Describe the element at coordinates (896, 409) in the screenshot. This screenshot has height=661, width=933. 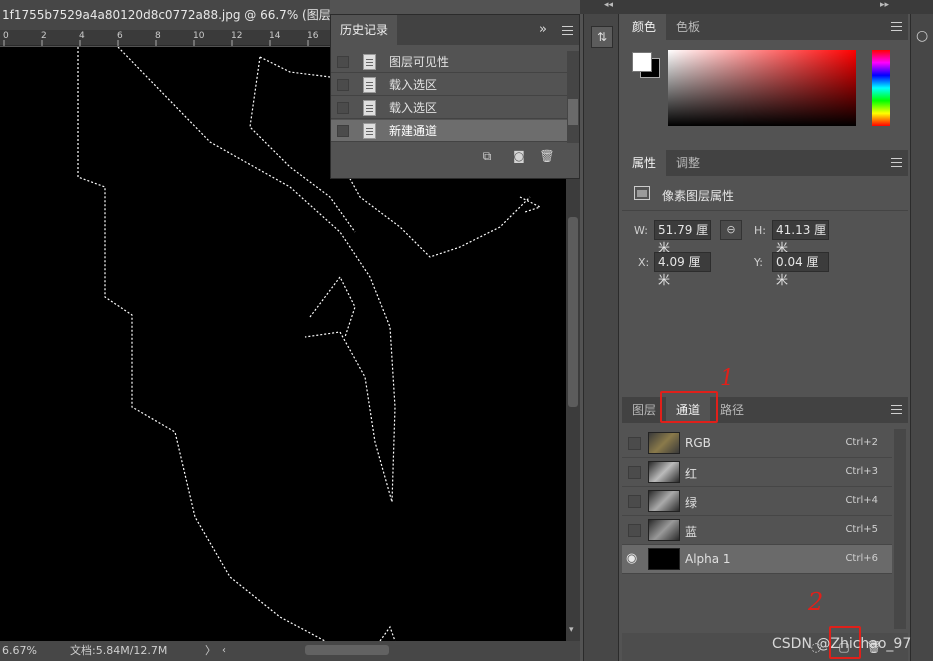
I see `channels-menu-icon` at that location.